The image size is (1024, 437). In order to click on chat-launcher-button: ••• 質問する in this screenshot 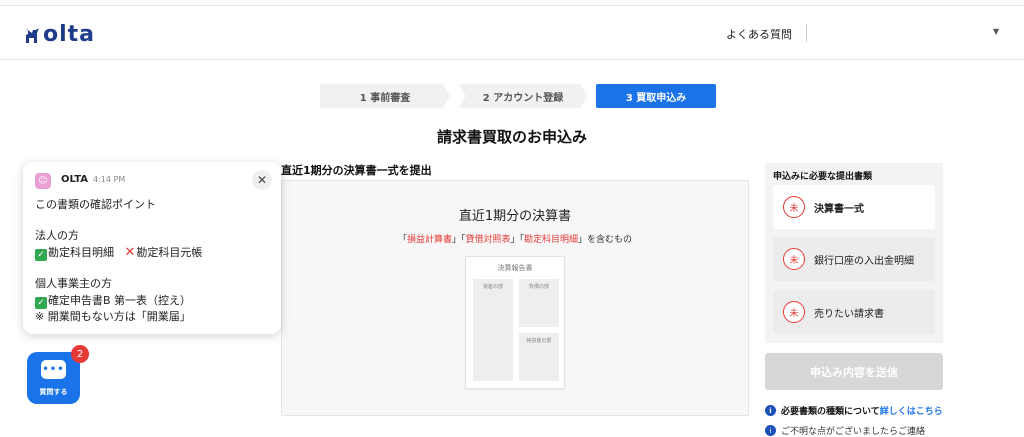, I will do `click(53, 378)`.